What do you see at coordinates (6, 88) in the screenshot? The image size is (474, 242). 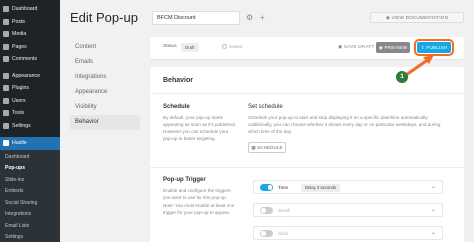 I see `plugin-icon` at bounding box center [6, 88].